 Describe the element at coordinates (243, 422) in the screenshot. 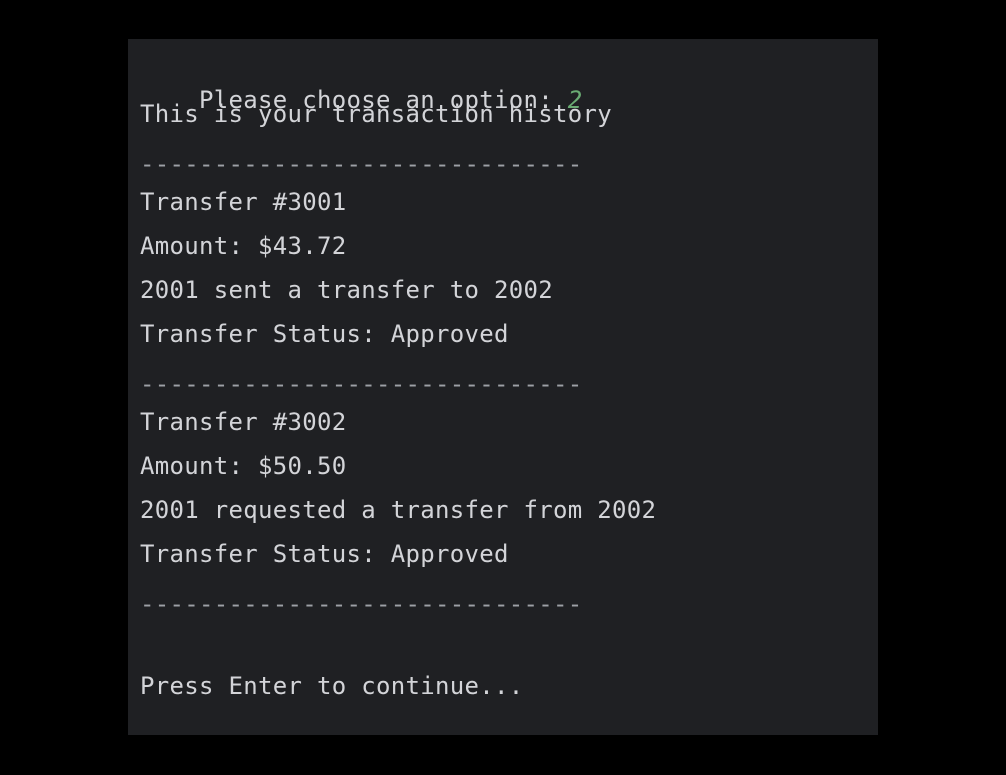

I see `transfer-id: Transfer #3002` at that location.